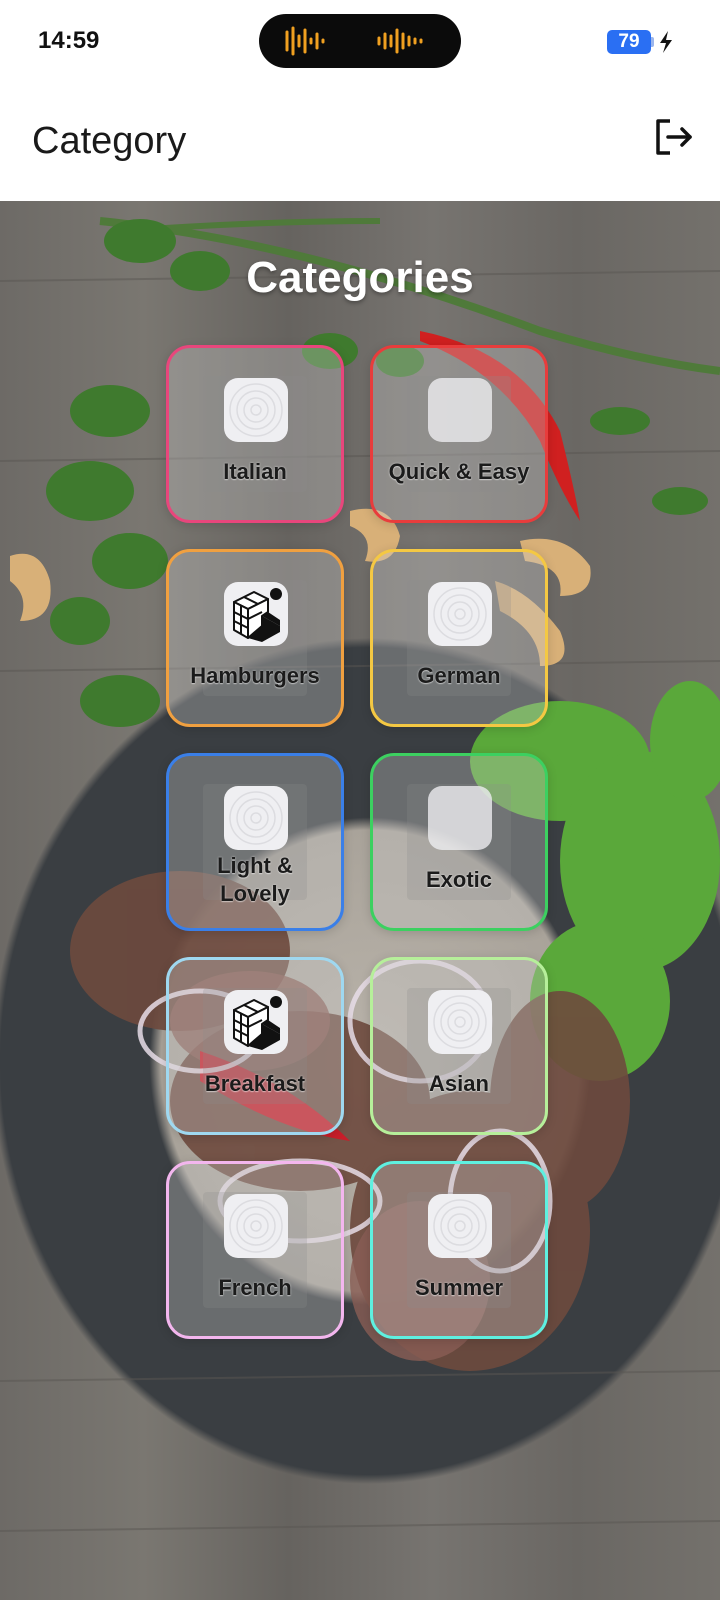  I want to click on category-label: Light & Lovely, so click(255, 879).